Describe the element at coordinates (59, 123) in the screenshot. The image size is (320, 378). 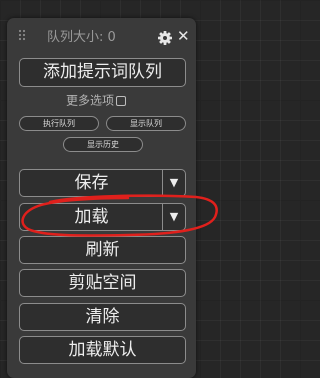
I see `execute-queue-button: 执行队列` at that location.